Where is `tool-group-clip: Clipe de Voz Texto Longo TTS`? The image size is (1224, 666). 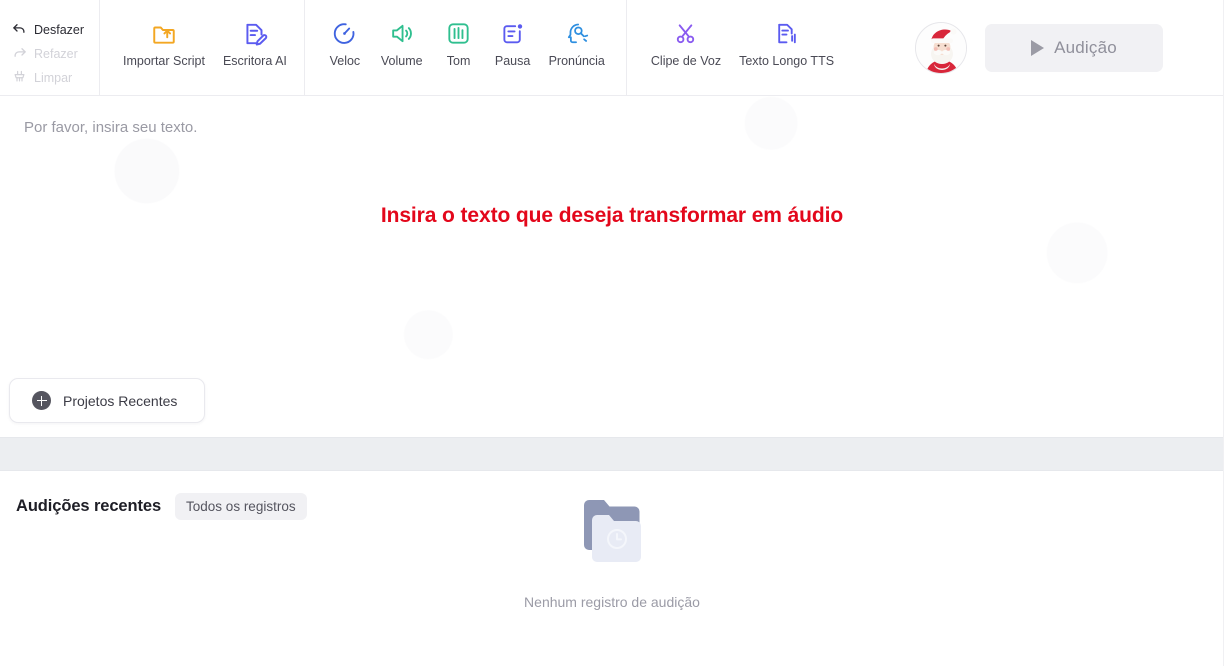 tool-group-clip: Clipe de Voz Texto Longo TTS is located at coordinates (742, 48).